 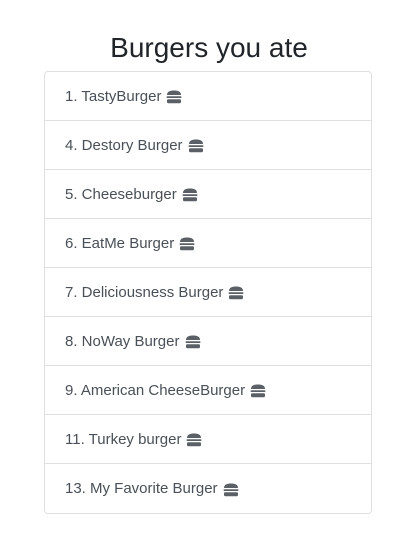 I want to click on list-item: 8. NoWay Burger, so click(x=208, y=341).